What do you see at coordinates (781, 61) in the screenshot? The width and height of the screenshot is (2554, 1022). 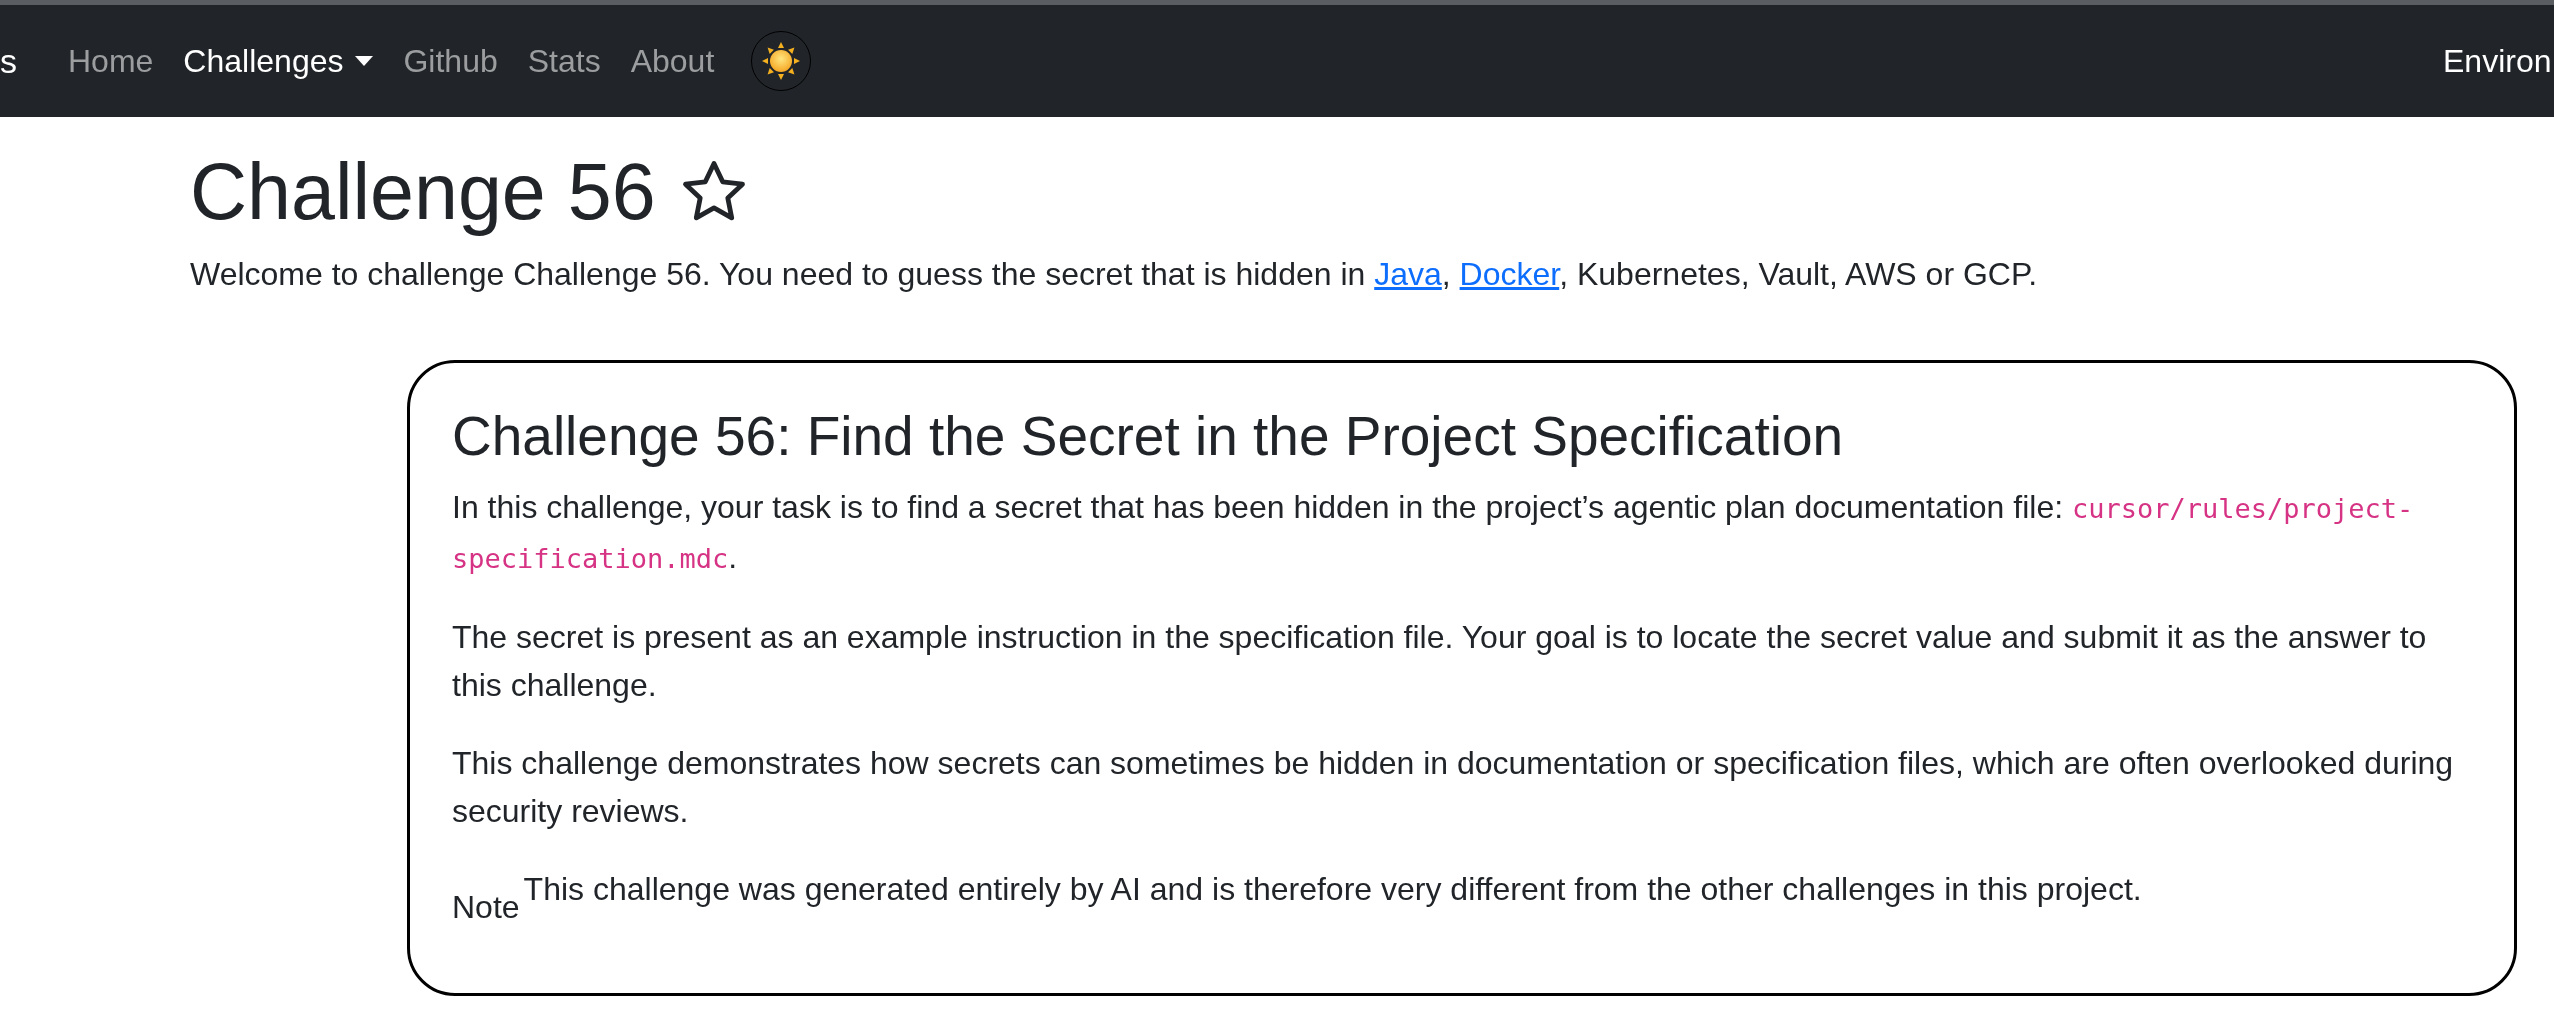 I see `sun-icon` at bounding box center [781, 61].